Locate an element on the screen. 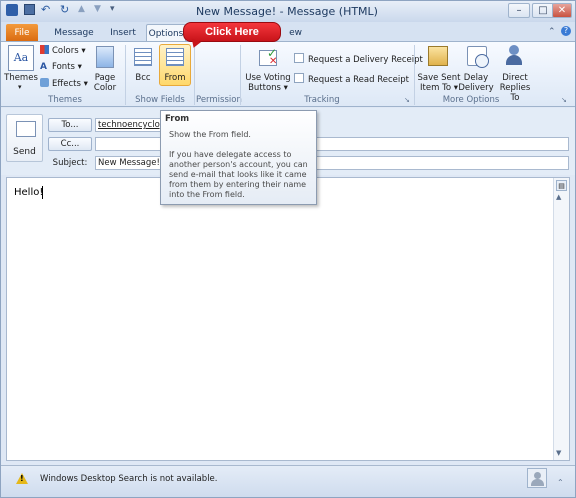 This screenshot has height=498, width=576. tooltip-title: From is located at coordinates (177, 119).